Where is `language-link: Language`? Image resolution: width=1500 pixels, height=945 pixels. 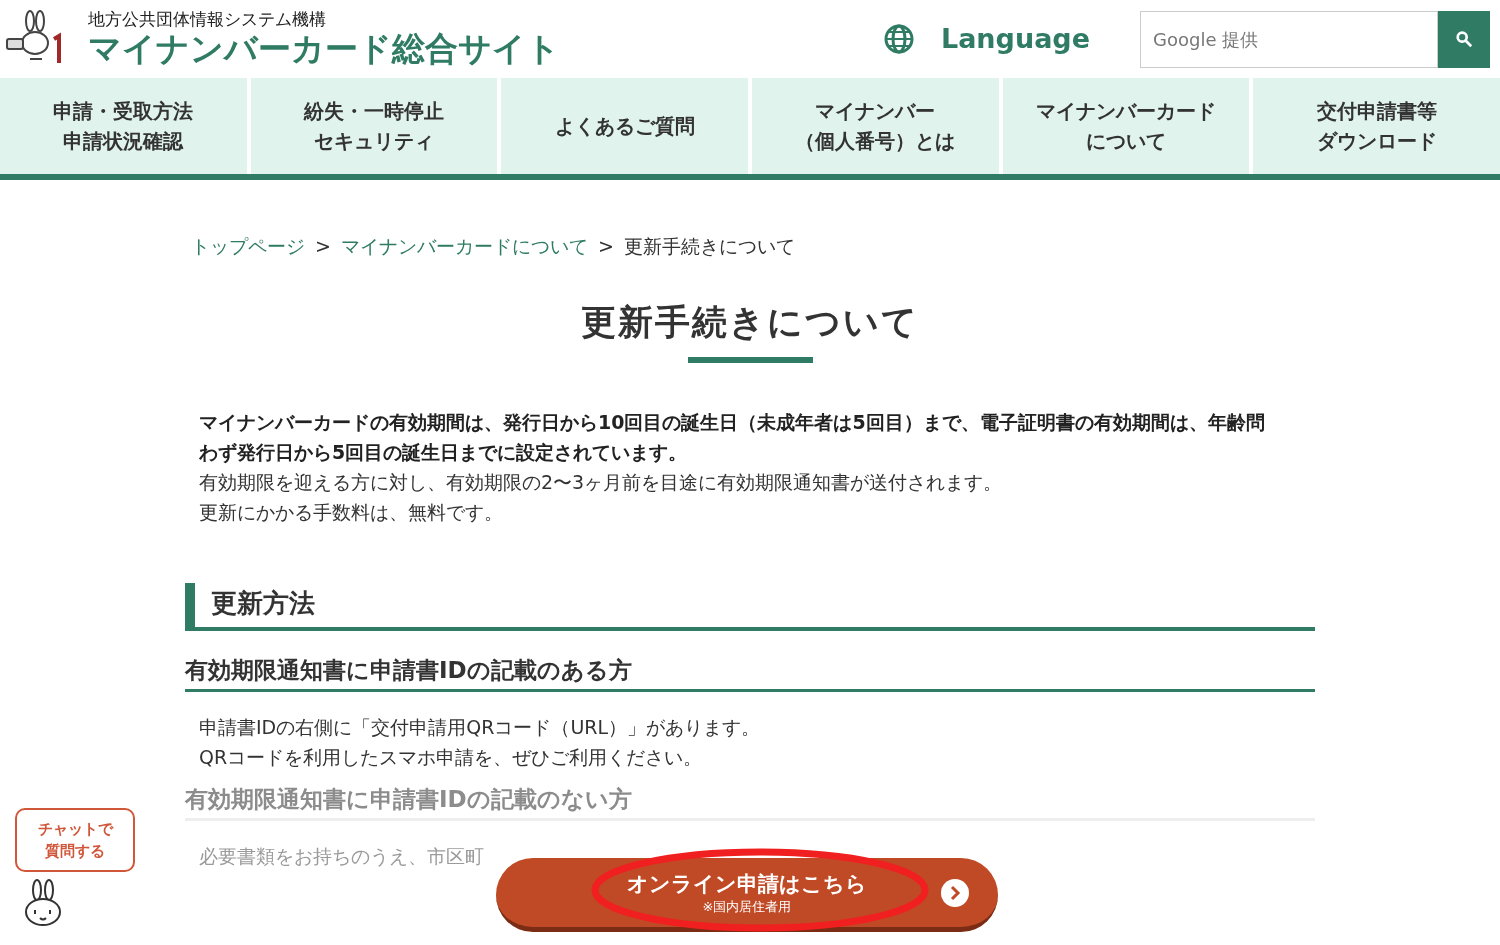
language-link: Language is located at coordinates (1015, 39).